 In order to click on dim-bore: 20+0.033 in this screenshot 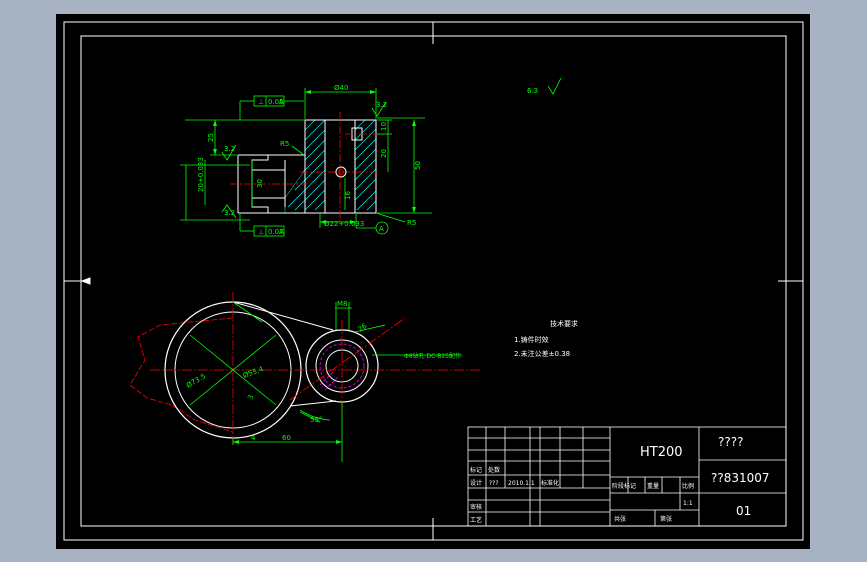, I will do `click(201, 174)`.